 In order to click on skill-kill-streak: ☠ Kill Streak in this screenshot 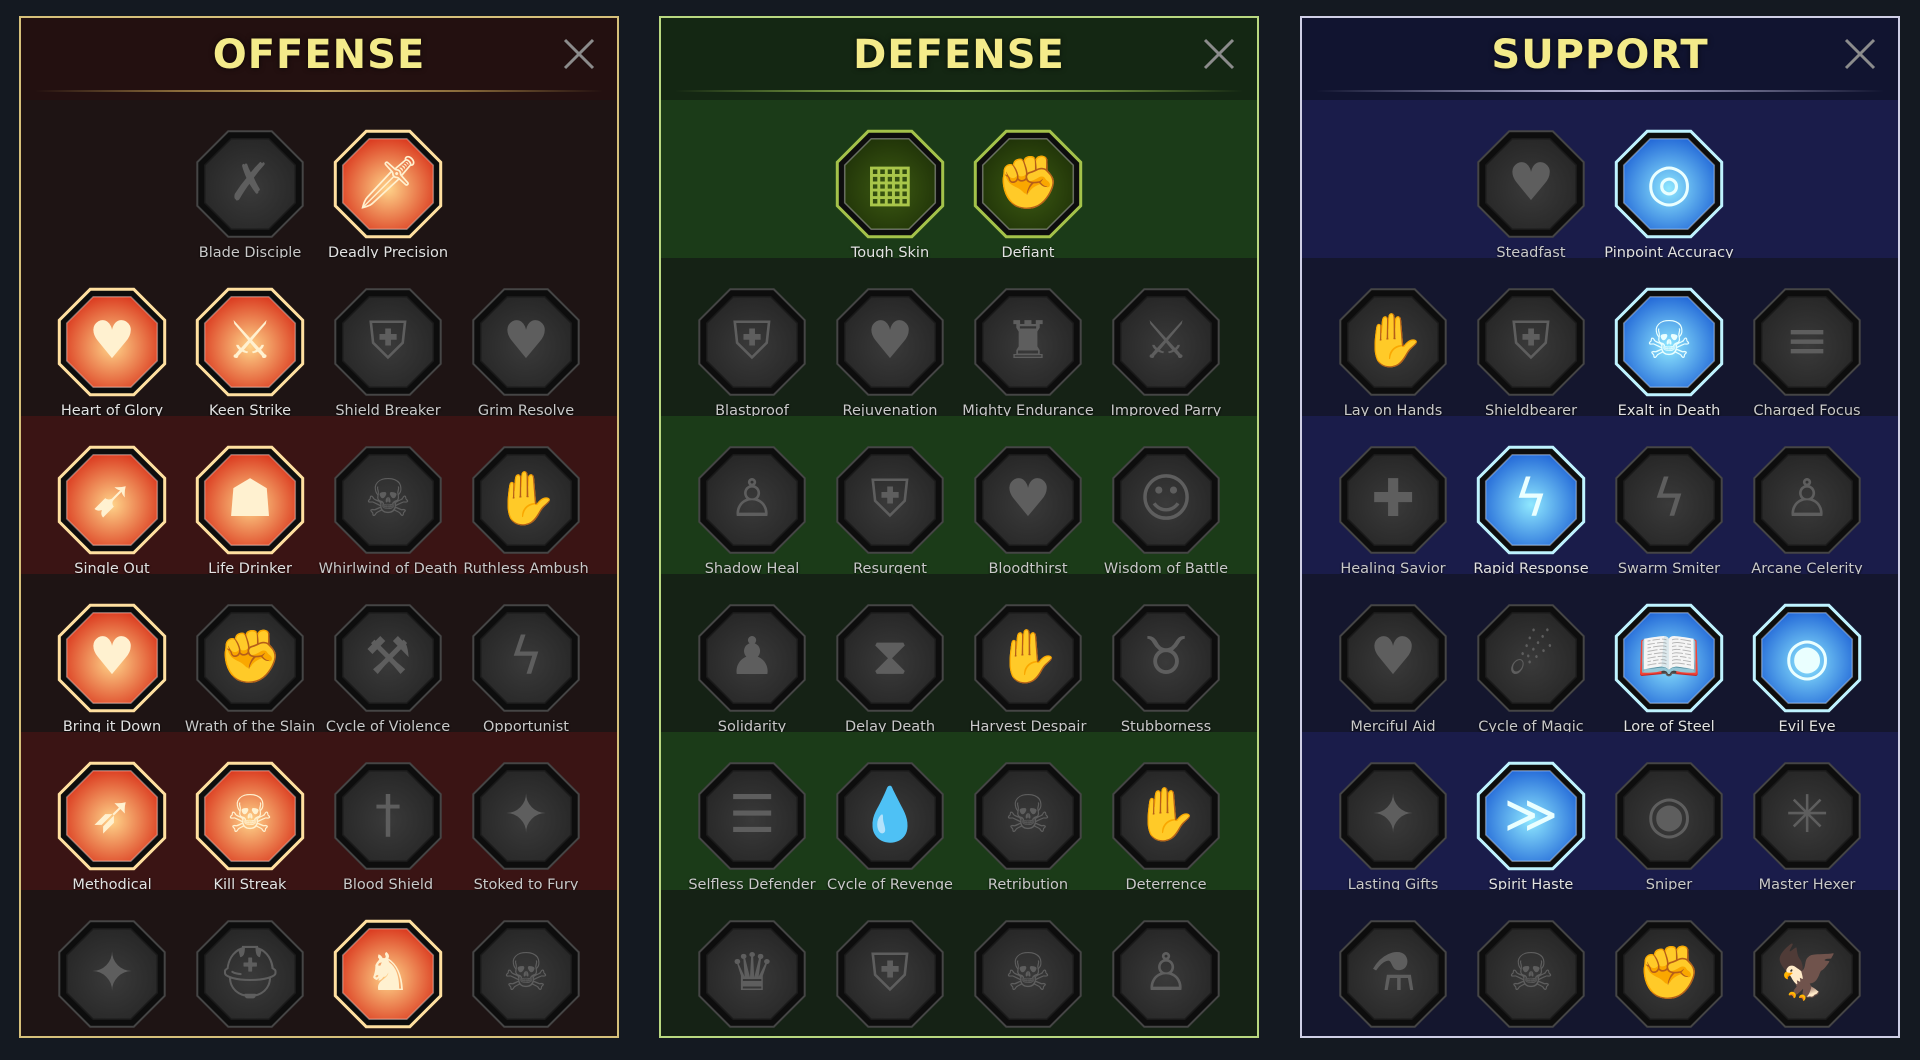, I will do `click(250, 824)`.